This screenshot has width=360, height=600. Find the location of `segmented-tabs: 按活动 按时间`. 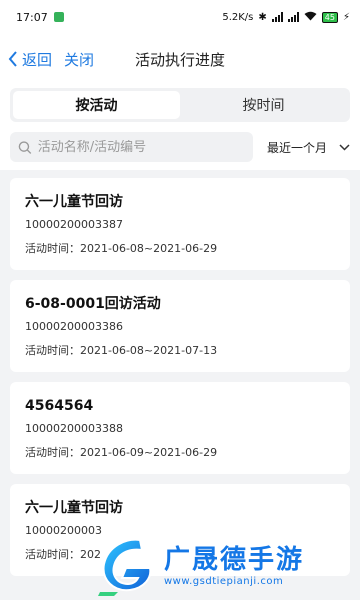

segmented-tabs: 按活动 按时间 is located at coordinates (180, 105).